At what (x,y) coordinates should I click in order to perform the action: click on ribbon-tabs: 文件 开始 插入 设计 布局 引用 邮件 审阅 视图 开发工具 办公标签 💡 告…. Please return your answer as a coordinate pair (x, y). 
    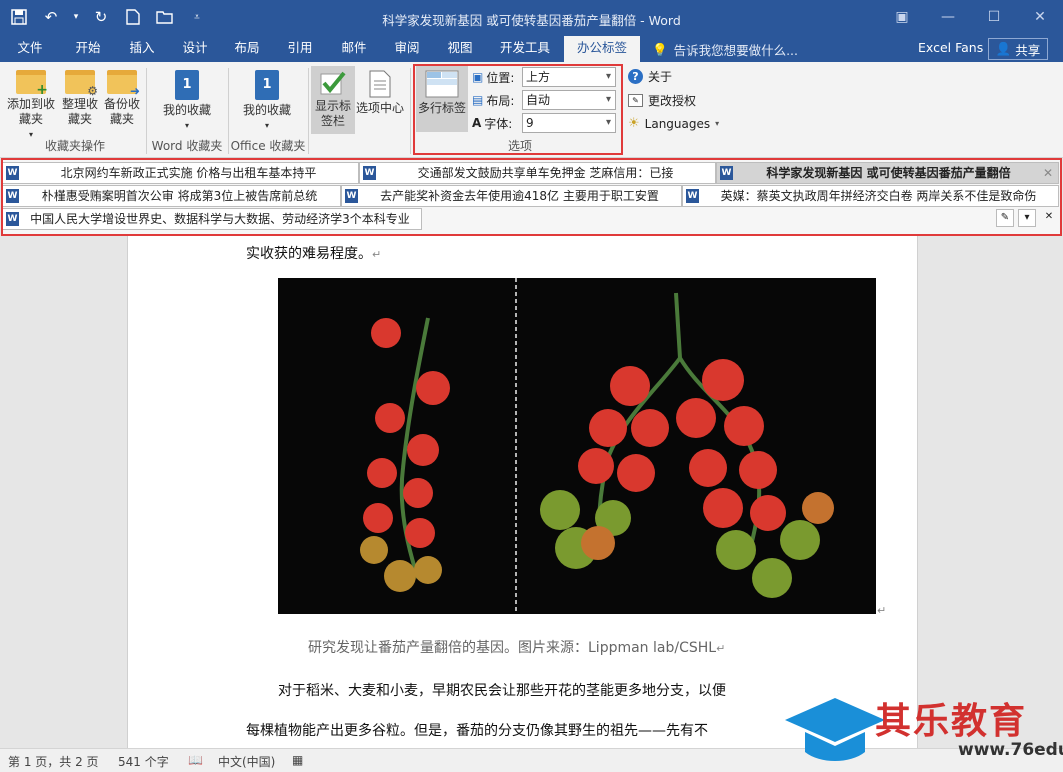
    Looking at the image, I should click on (531, 49).